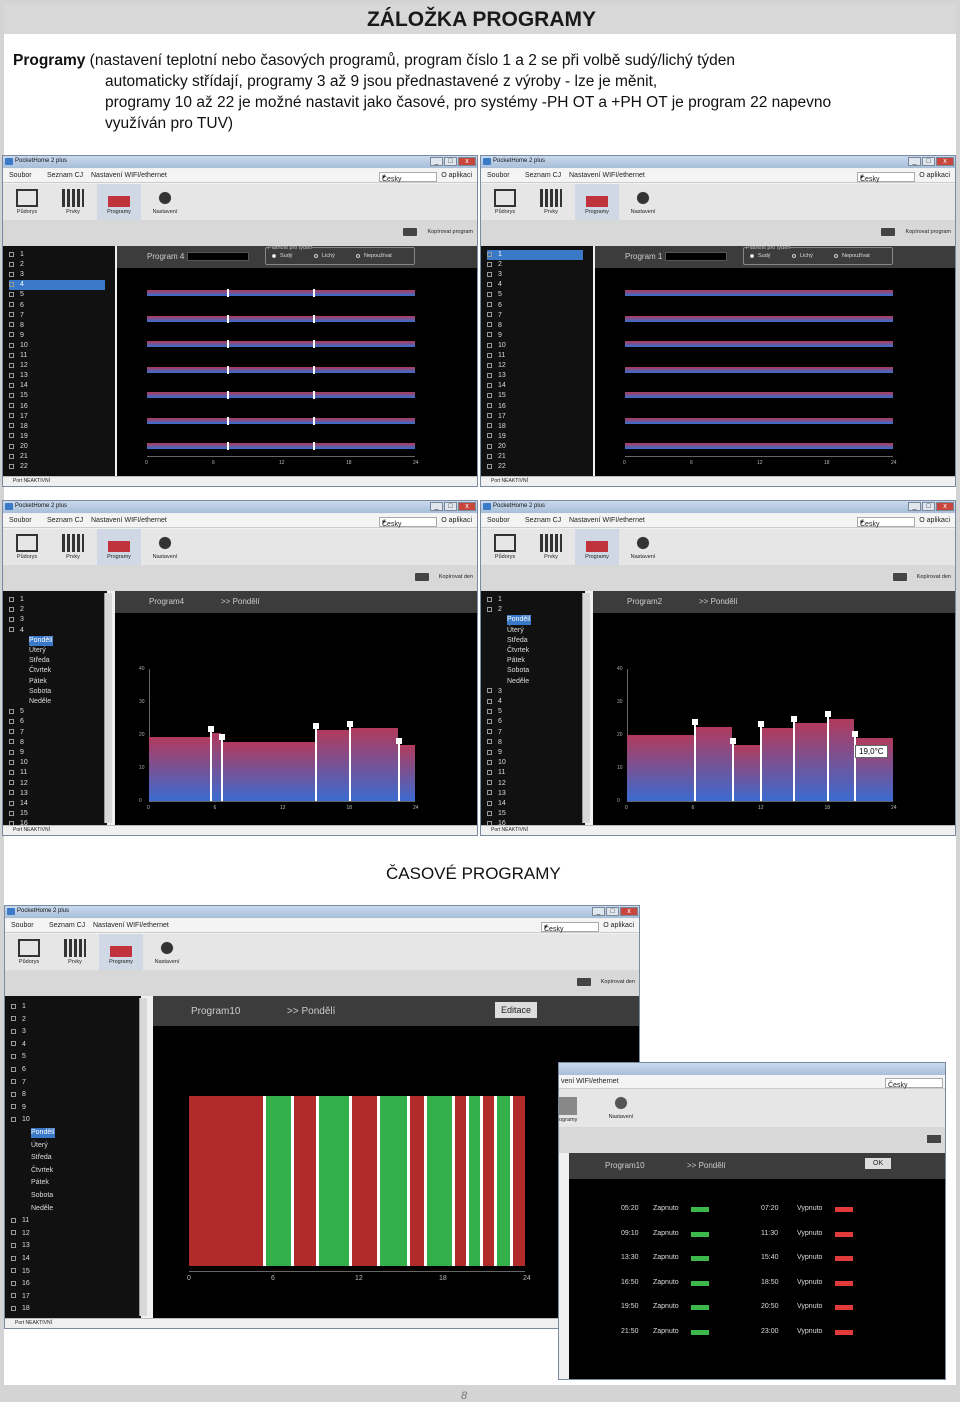 The height and width of the screenshot is (1402, 960). I want to click on program-item: 22, so click(496, 467).